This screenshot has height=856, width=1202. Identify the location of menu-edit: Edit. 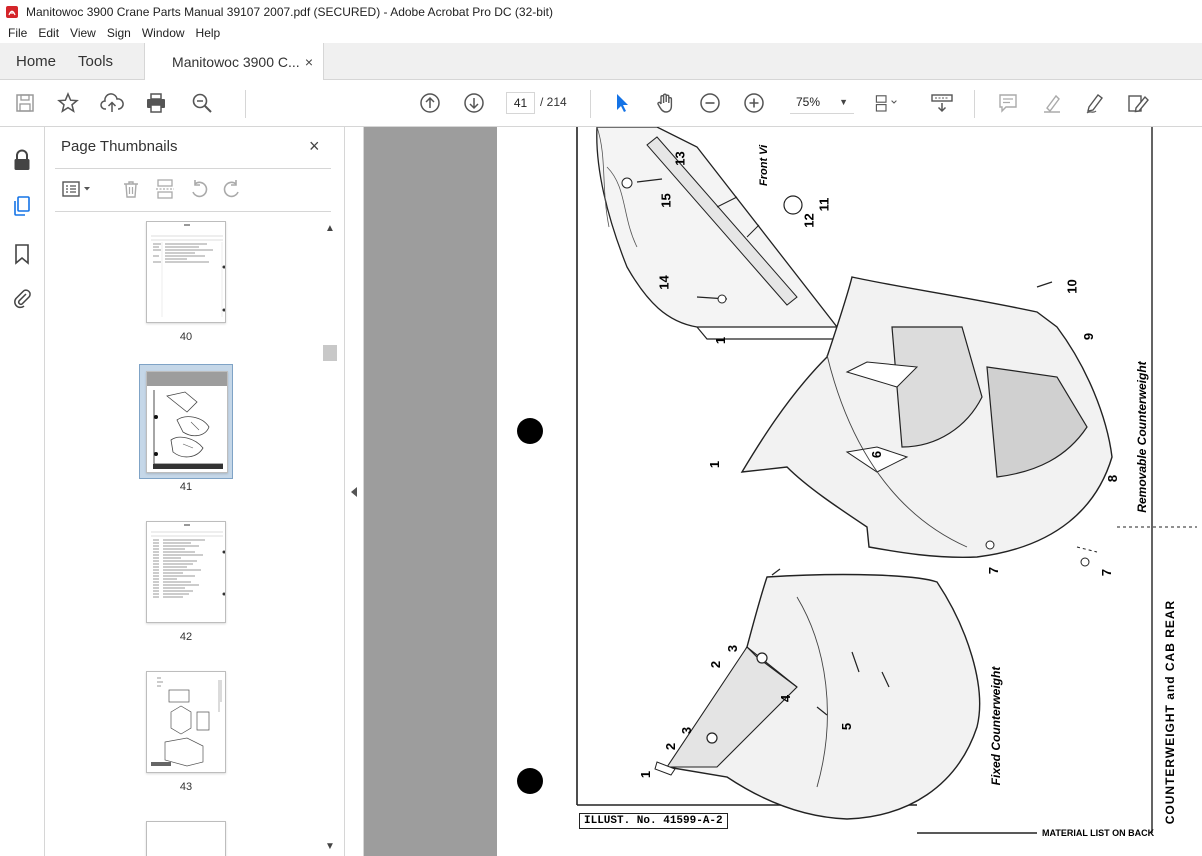
(48, 33).